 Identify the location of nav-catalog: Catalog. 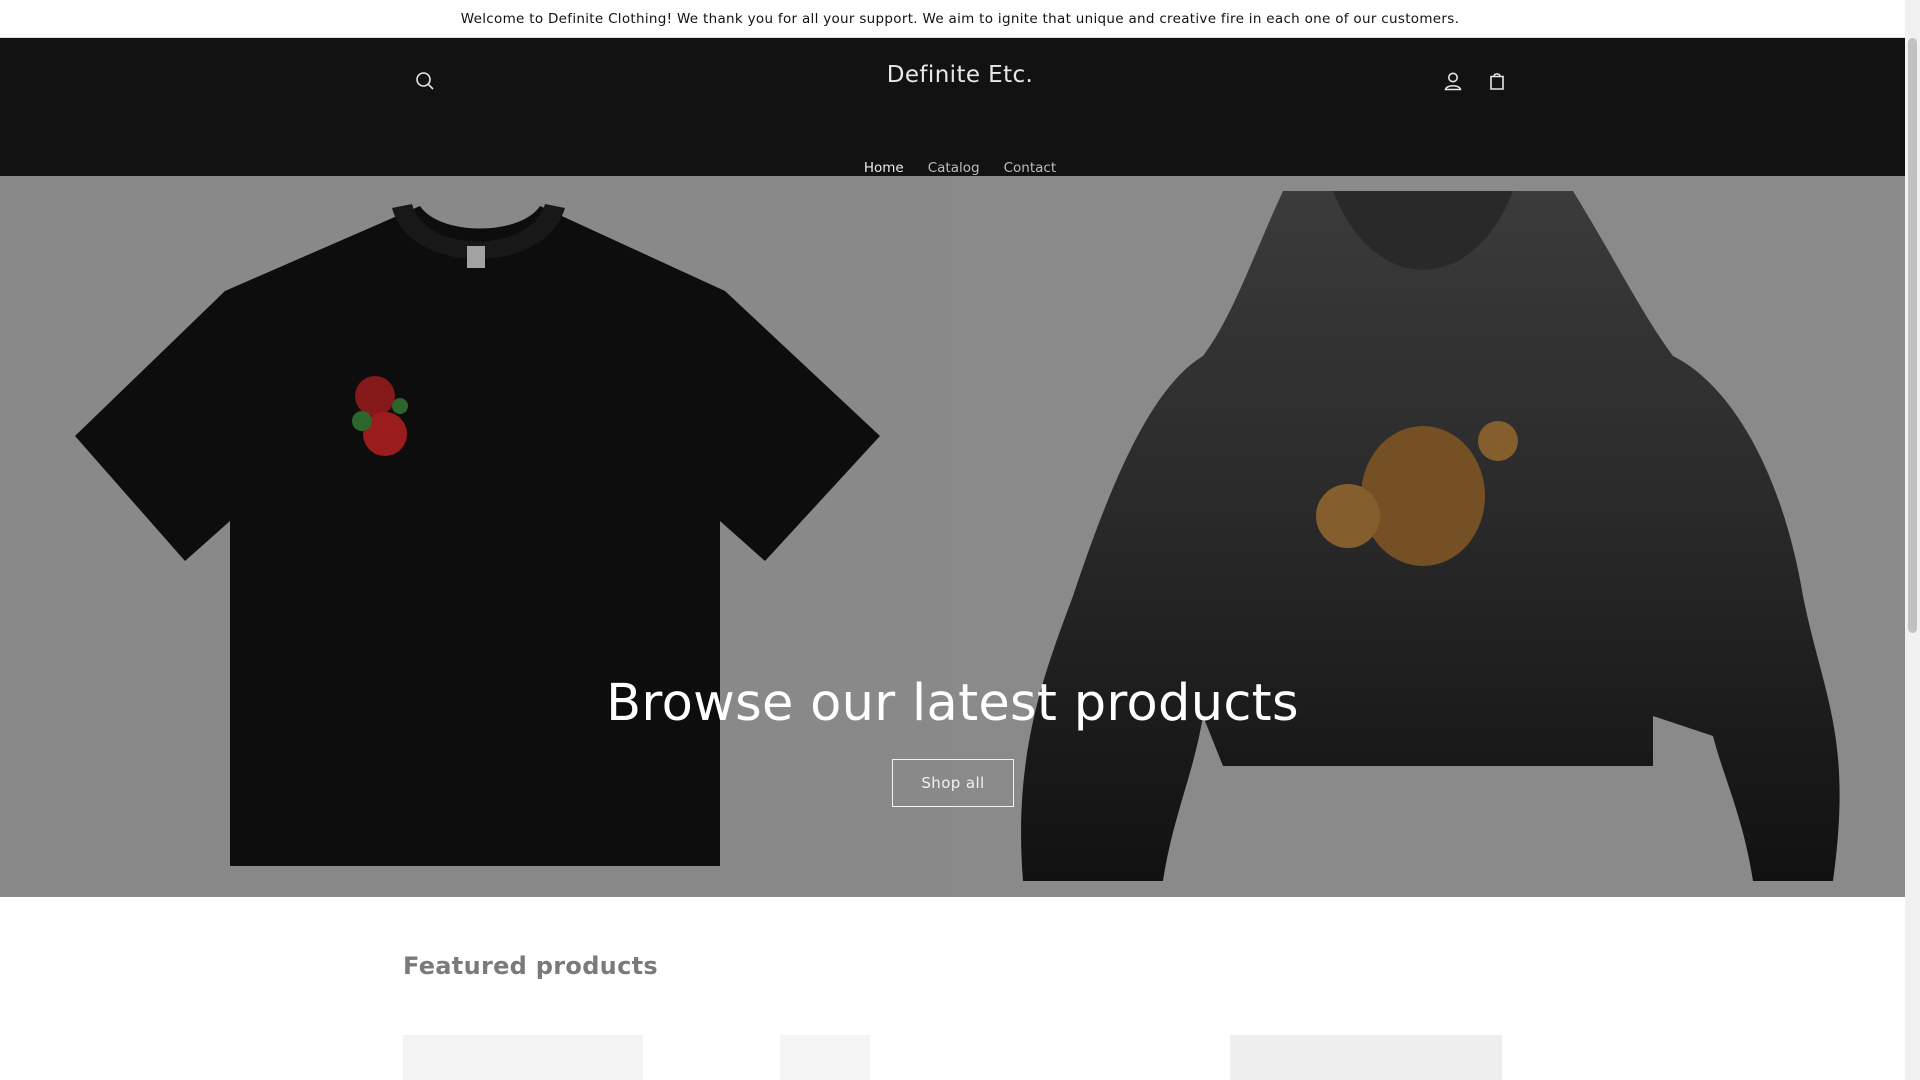
(954, 168).